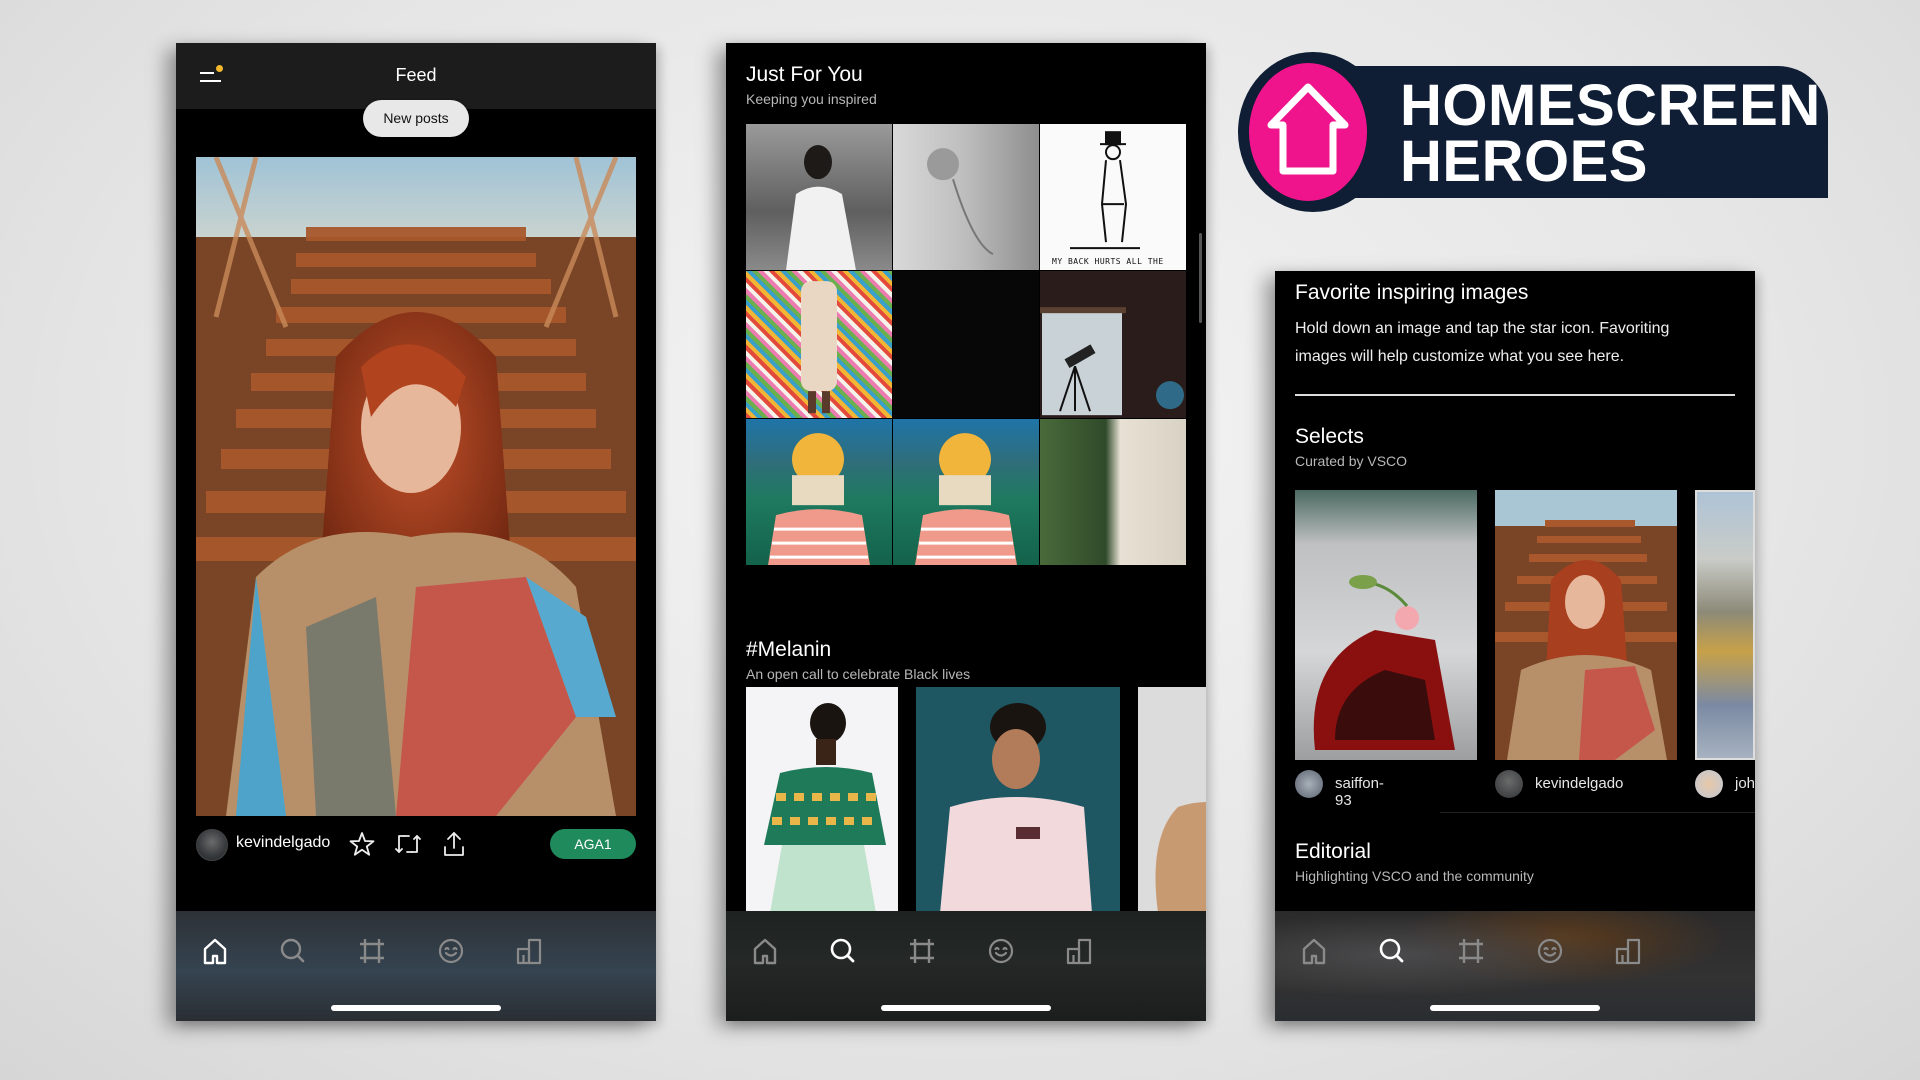 This screenshot has width=1920, height=1080. I want to click on new-posts-button: New posts, so click(416, 118).